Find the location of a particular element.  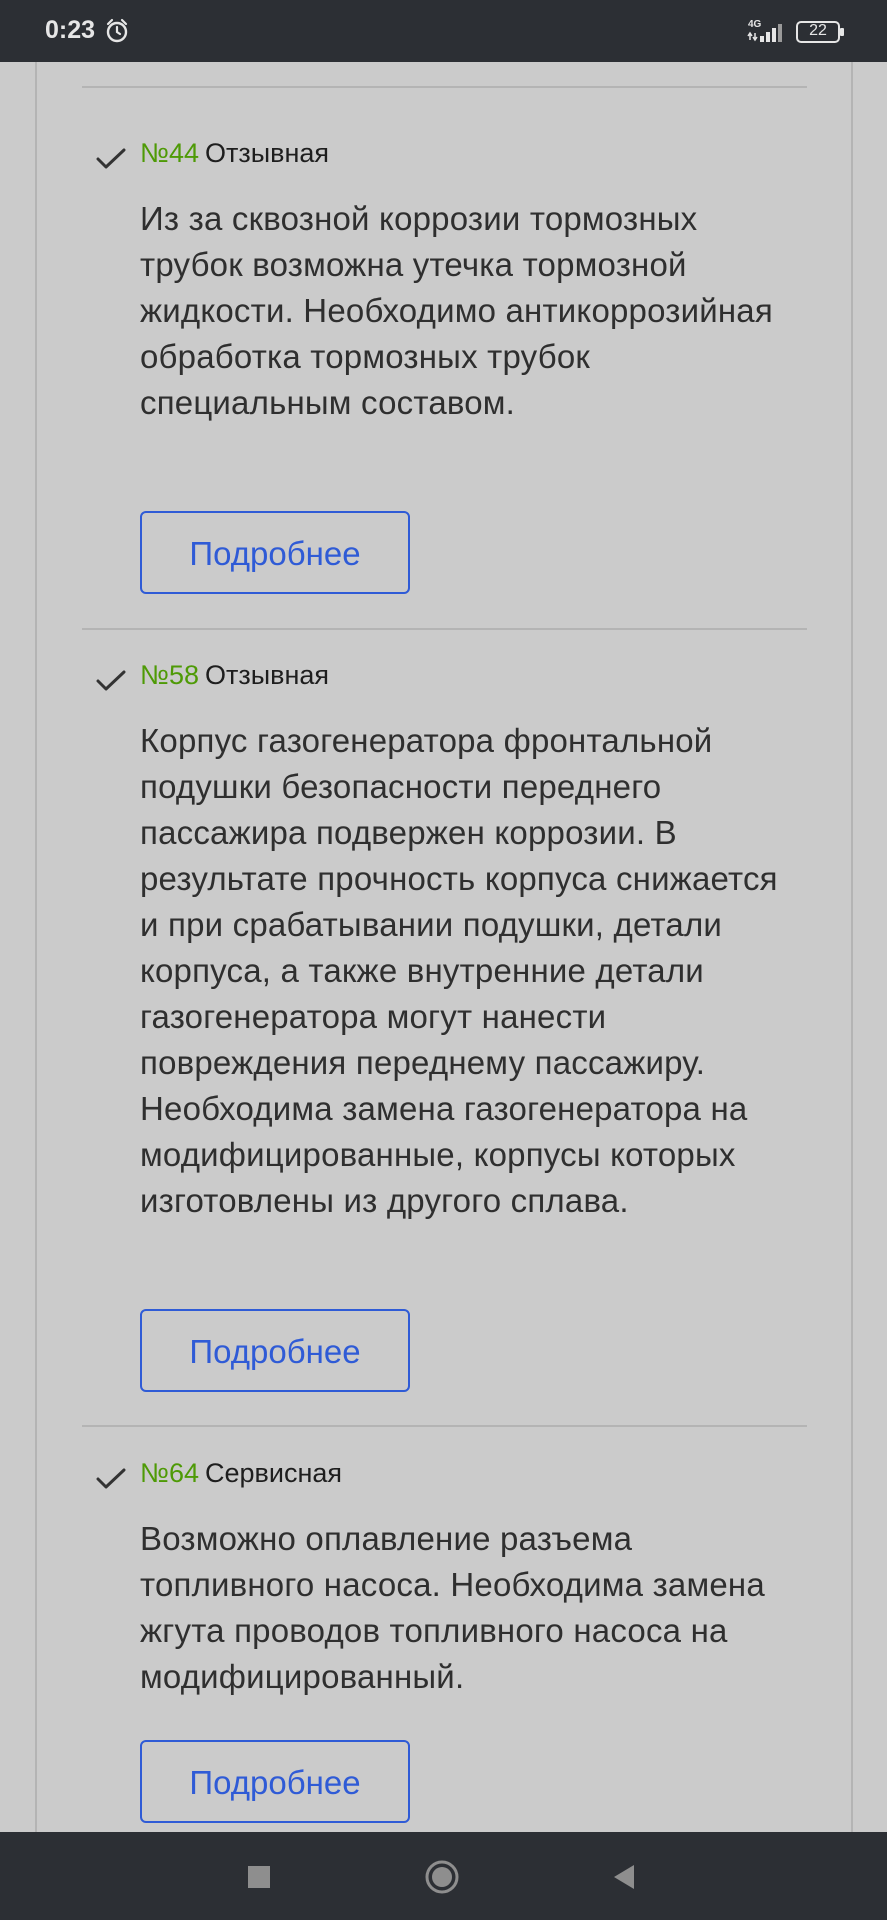

recall-number: №44 is located at coordinates (169, 153).